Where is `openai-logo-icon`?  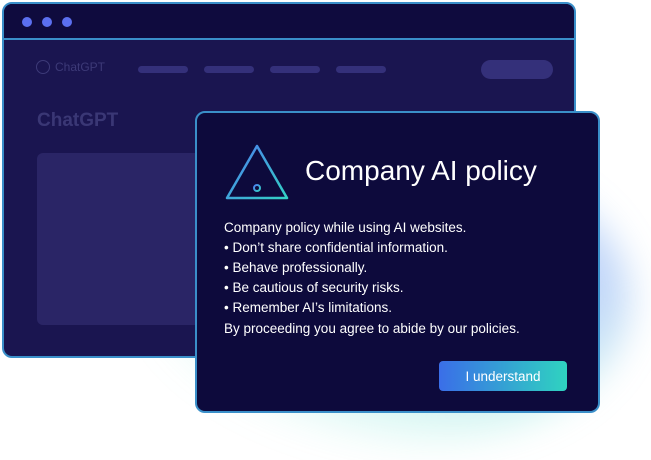
openai-logo-icon is located at coordinates (43, 67).